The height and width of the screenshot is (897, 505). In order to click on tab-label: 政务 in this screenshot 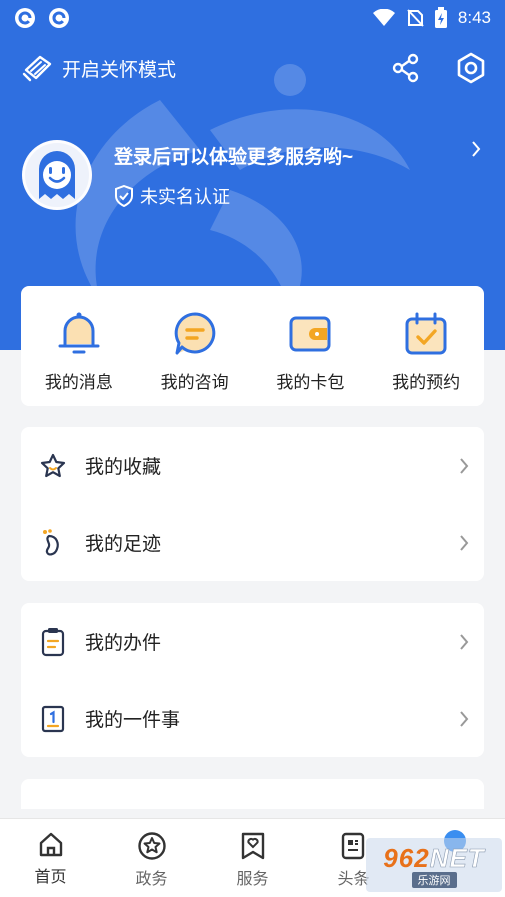, I will do `click(151, 879)`.